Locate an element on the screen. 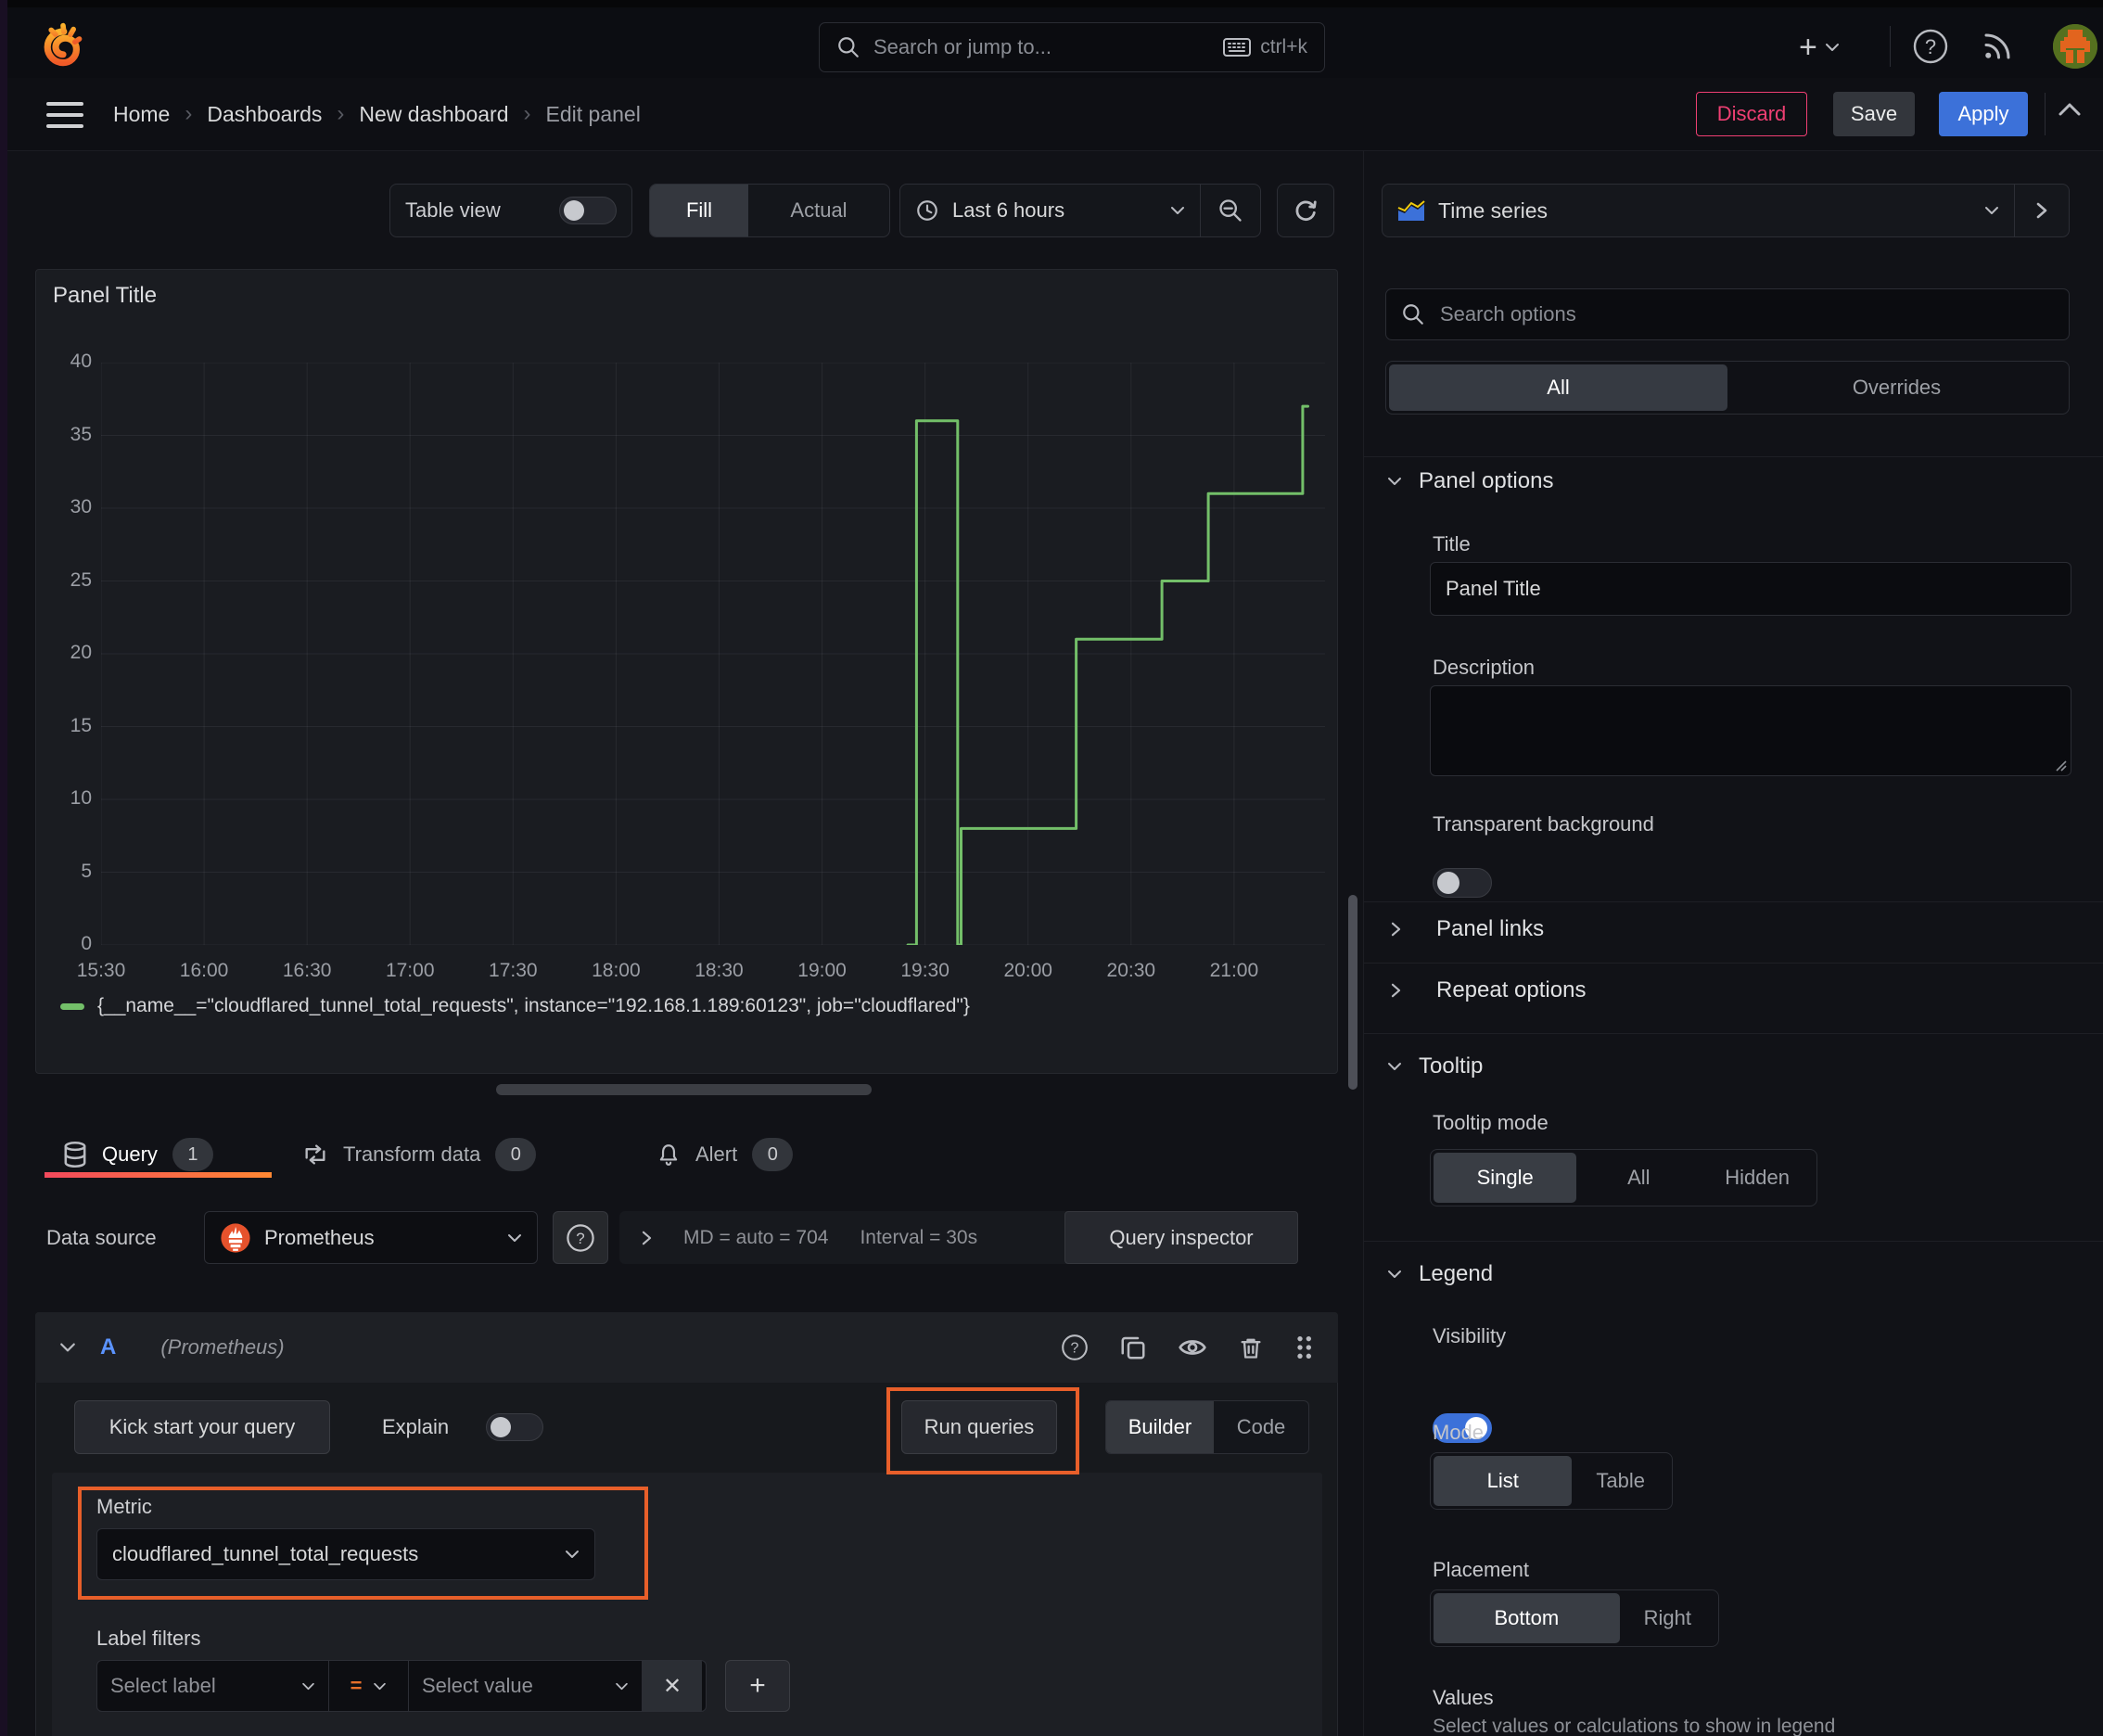 The image size is (2103, 1736). datasource-dropdown: Prometheus is located at coordinates (371, 1237).